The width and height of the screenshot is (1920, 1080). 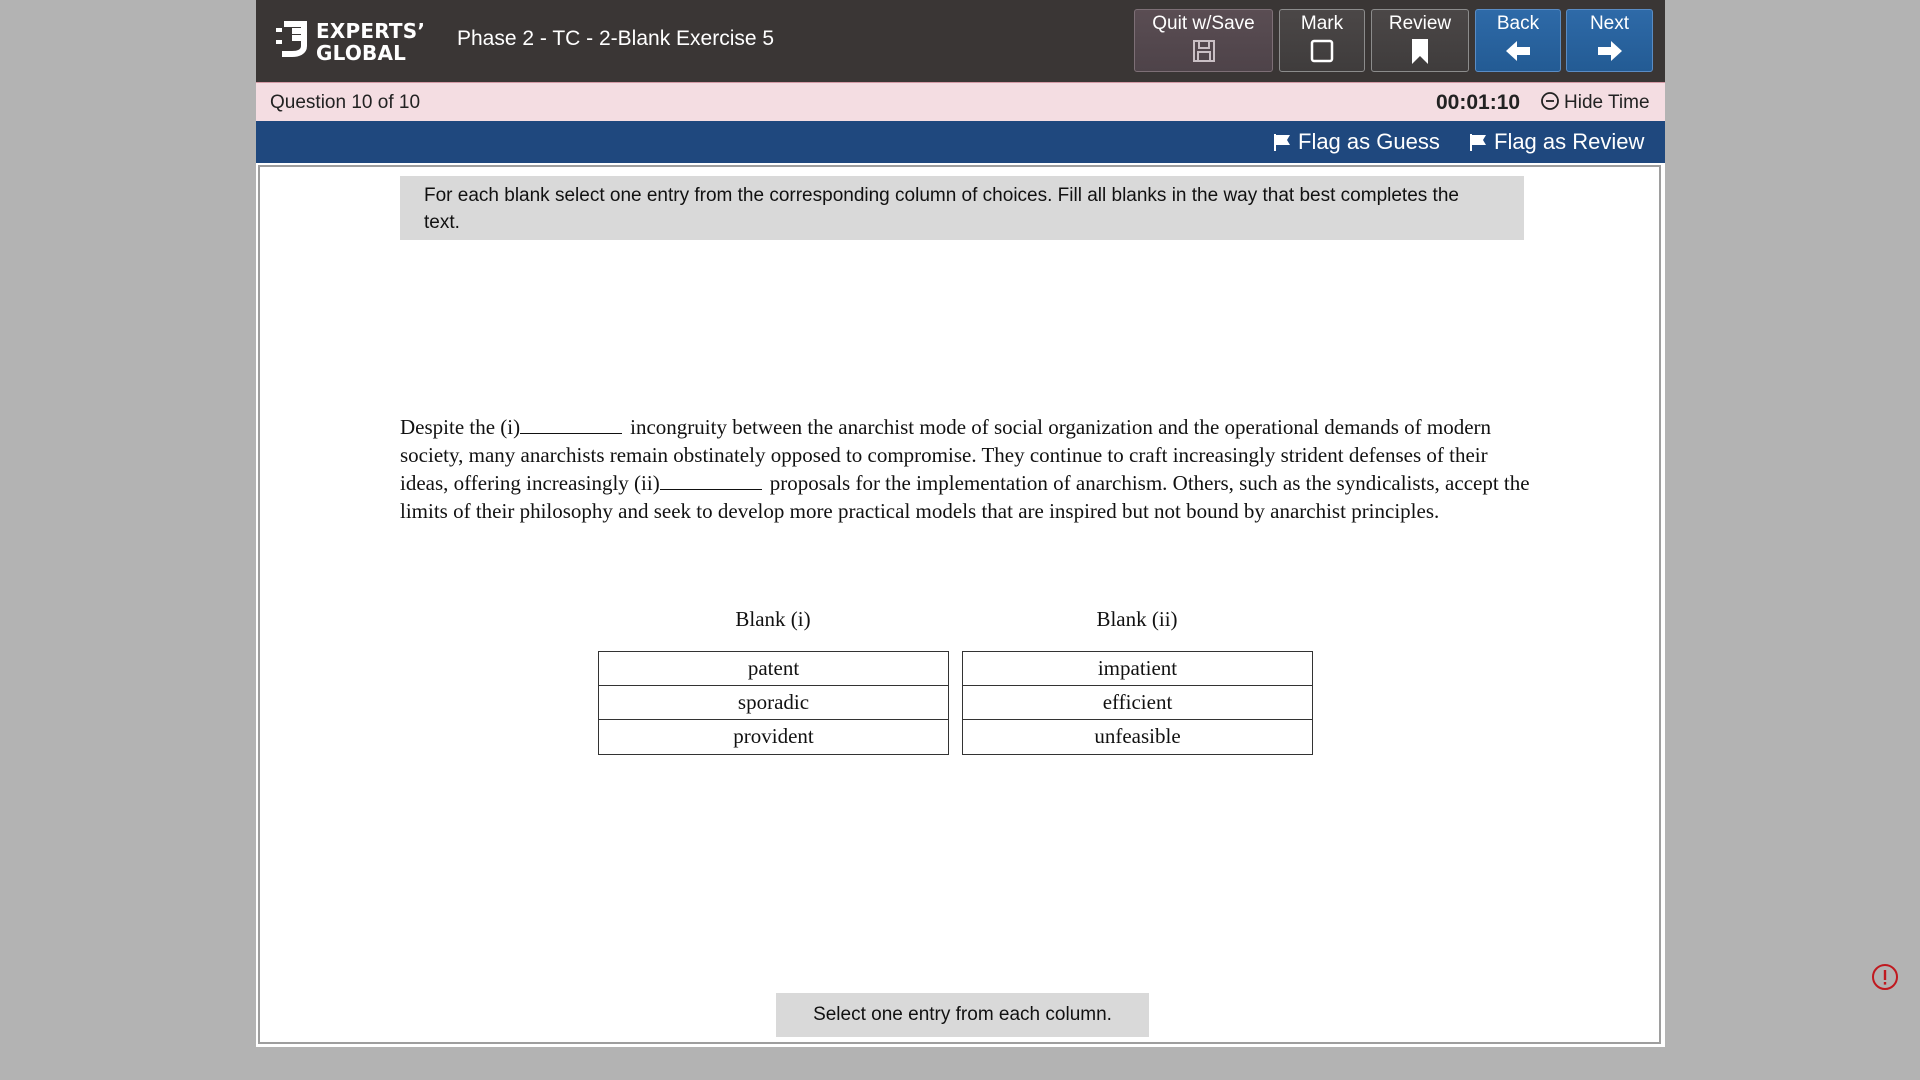 I want to click on hide-time-toggle: Hide Time, so click(x=1595, y=102).